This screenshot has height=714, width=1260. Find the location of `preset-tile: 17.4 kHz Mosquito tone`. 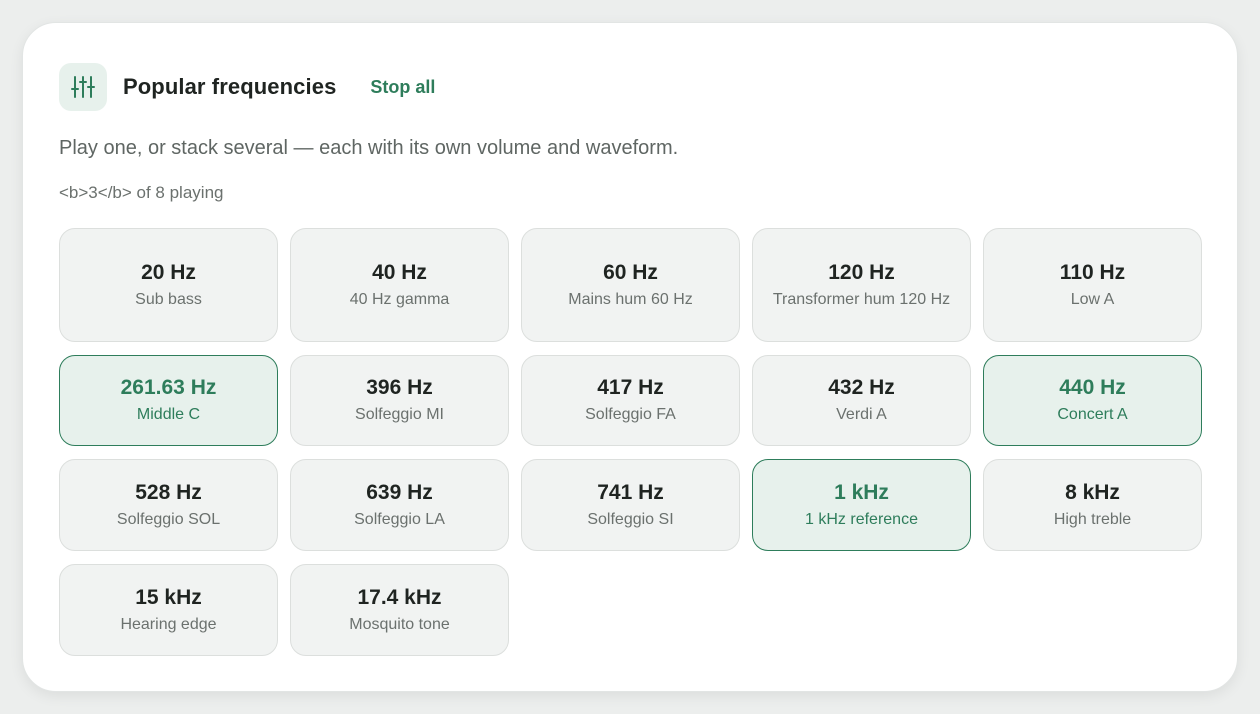

preset-tile: 17.4 kHz Mosquito tone is located at coordinates (399, 610).